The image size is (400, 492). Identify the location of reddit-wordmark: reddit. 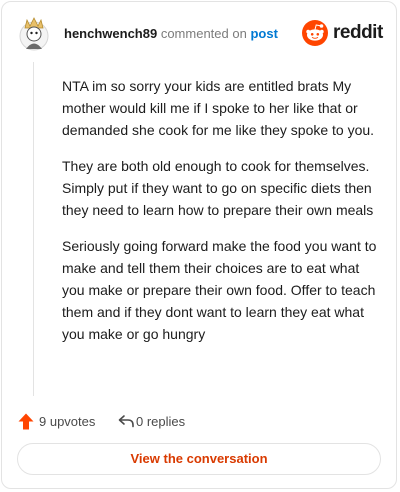
(358, 32).